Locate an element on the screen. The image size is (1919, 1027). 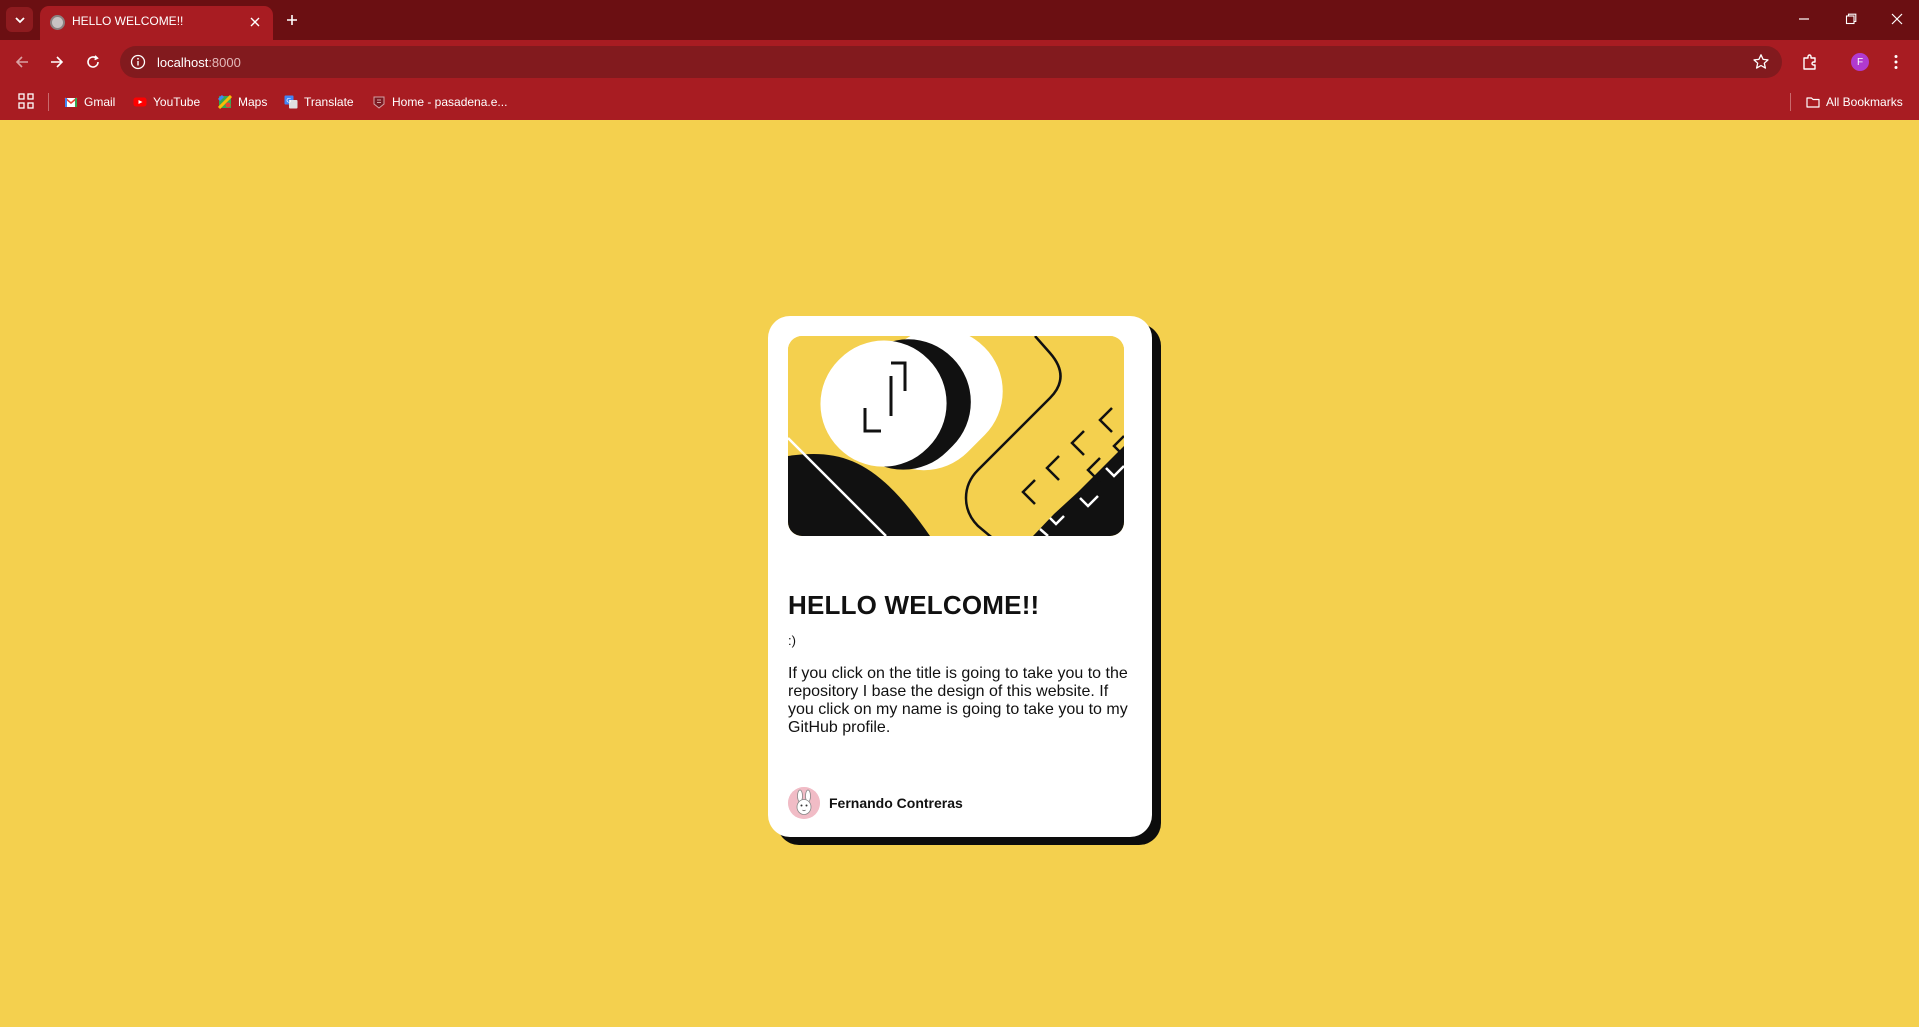
tab-search-button is located at coordinates (19, 19).